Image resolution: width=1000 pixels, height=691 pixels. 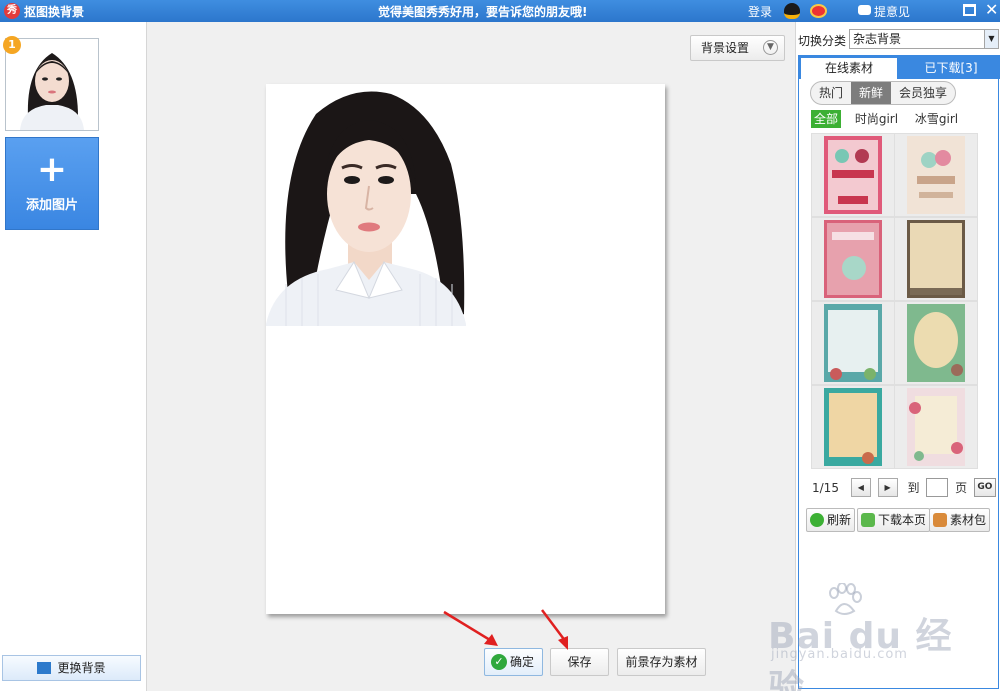 I want to click on subtab-new: 新鲜, so click(x=871, y=93).